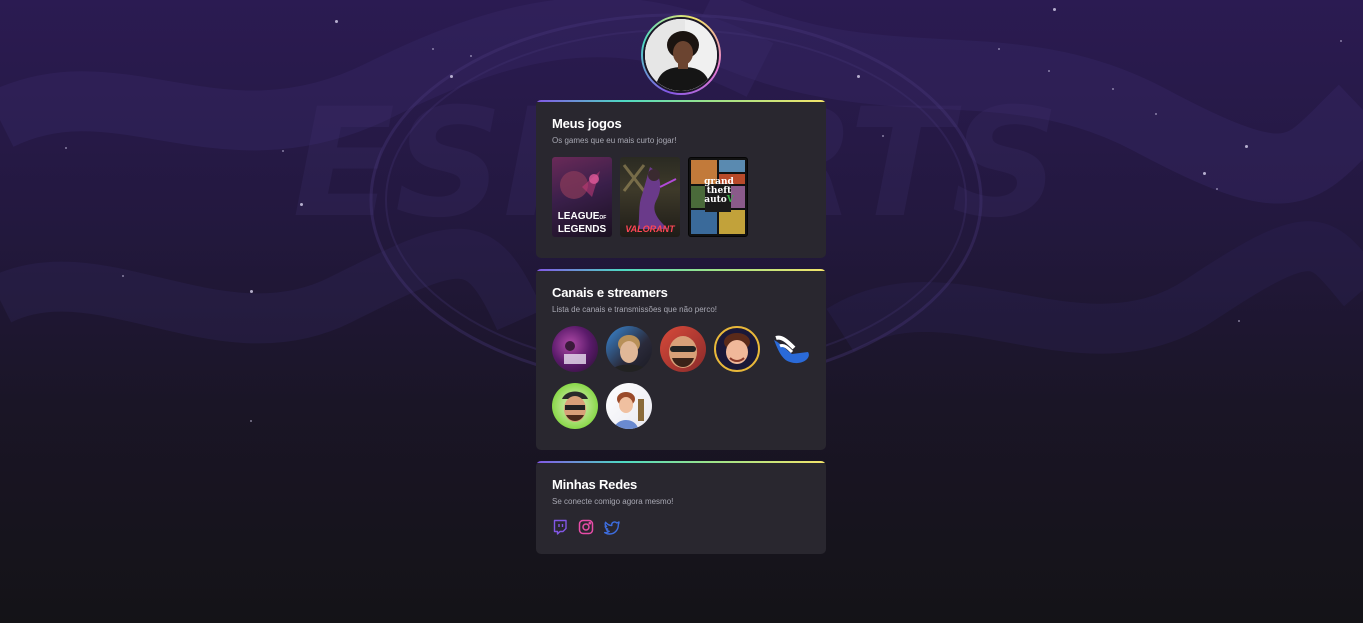 This screenshot has height=623, width=1363. Describe the element at coordinates (613, 501) in the screenshot. I see `socials-card-subtitle: Se conecte comigo agora mesmo!` at that location.